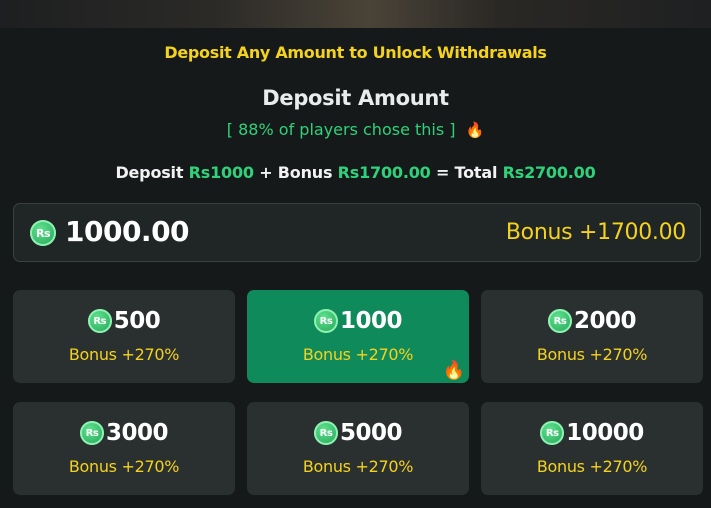 This screenshot has width=711, height=508. Describe the element at coordinates (592, 336) in the screenshot. I see `amount-option-2000: Rs 2000 Bonus +270%` at that location.